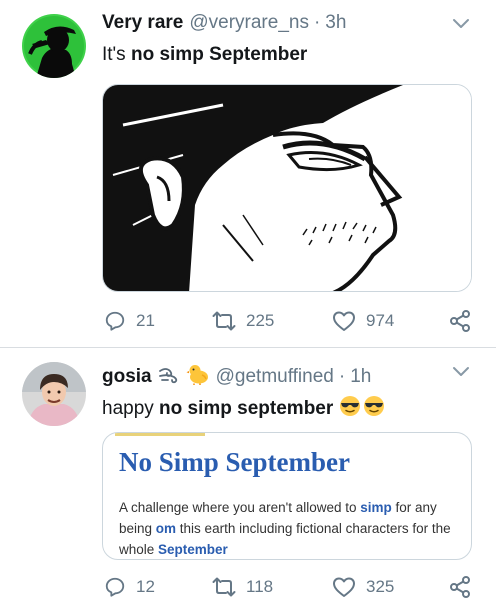 The width and height of the screenshot is (496, 612). Describe the element at coordinates (129, 321) in the screenshot. I see `reply-button: 21` at that location.